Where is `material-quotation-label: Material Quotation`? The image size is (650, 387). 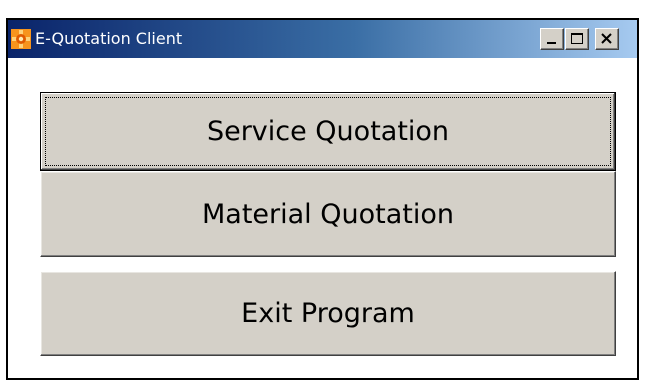 material-quotation-label: Material Quotation is located at coordinates (327, 214).